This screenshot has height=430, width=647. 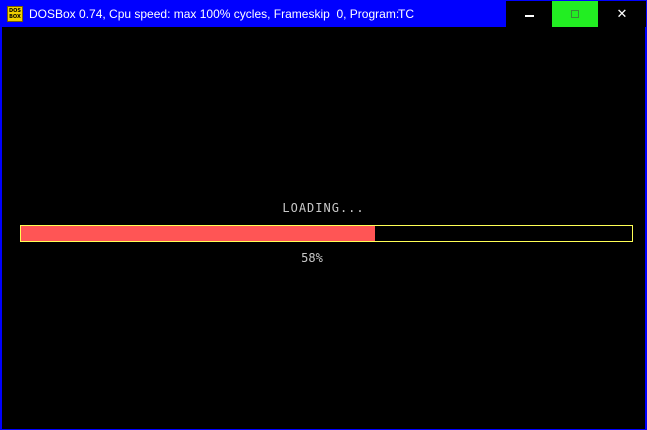 I want to click on maximize-icon, so click(x=575, y=14).